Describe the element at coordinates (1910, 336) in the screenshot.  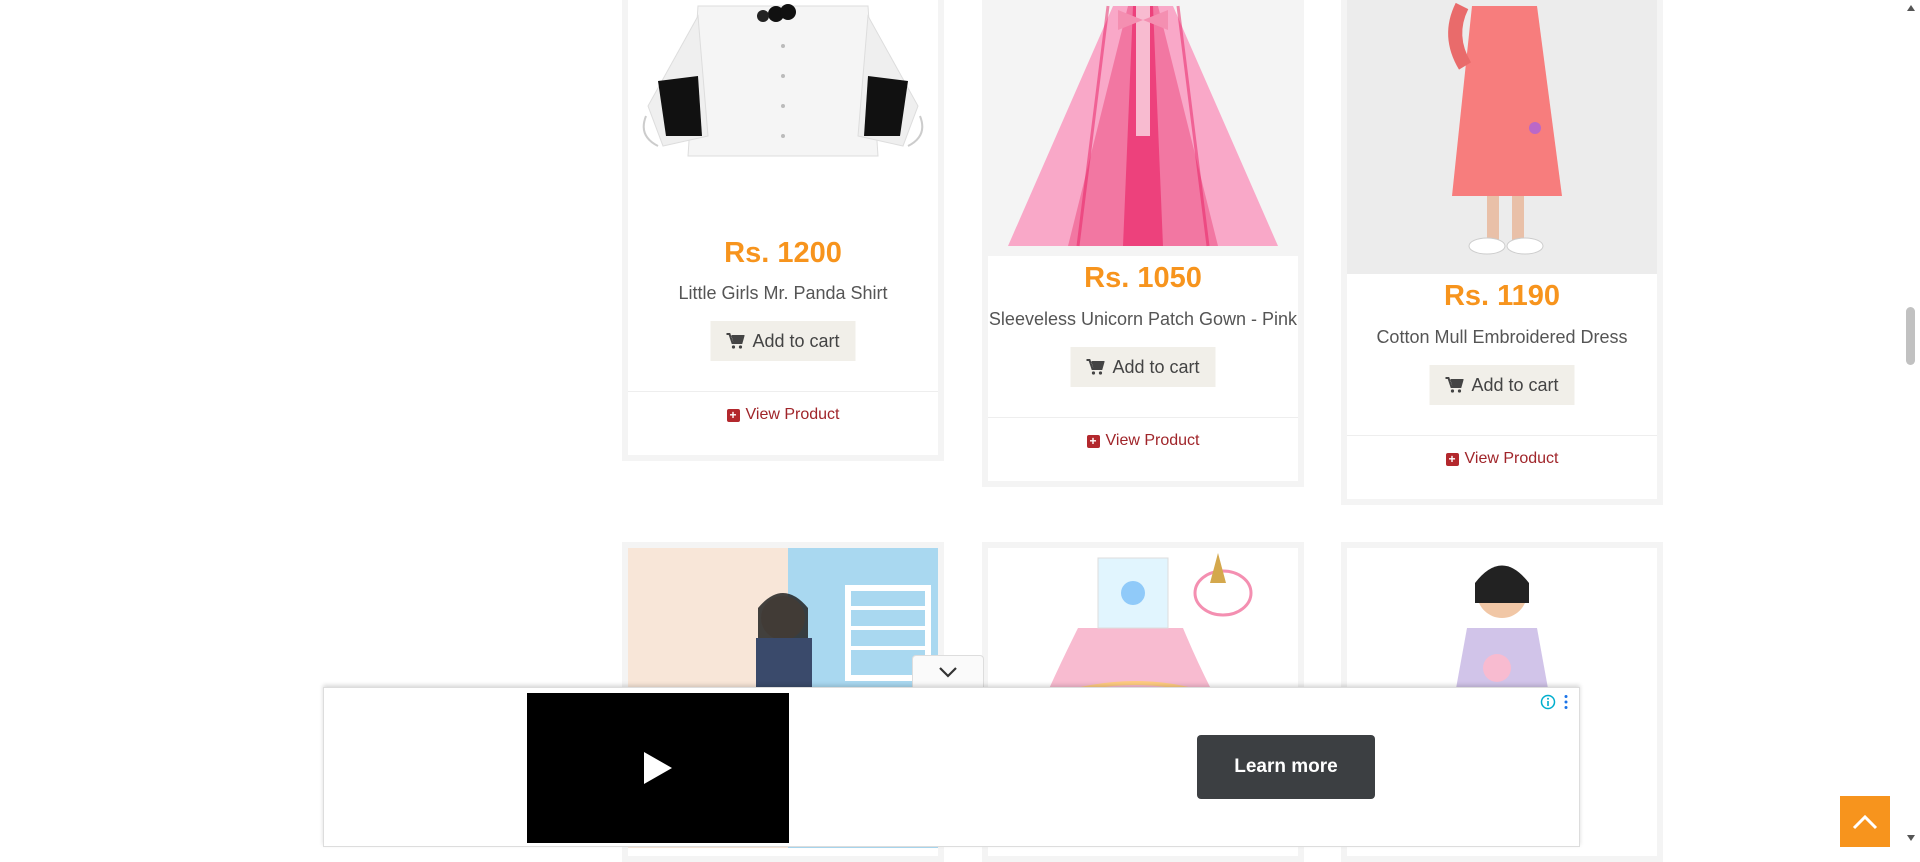
I see `scrollbar-thumb` at that location.